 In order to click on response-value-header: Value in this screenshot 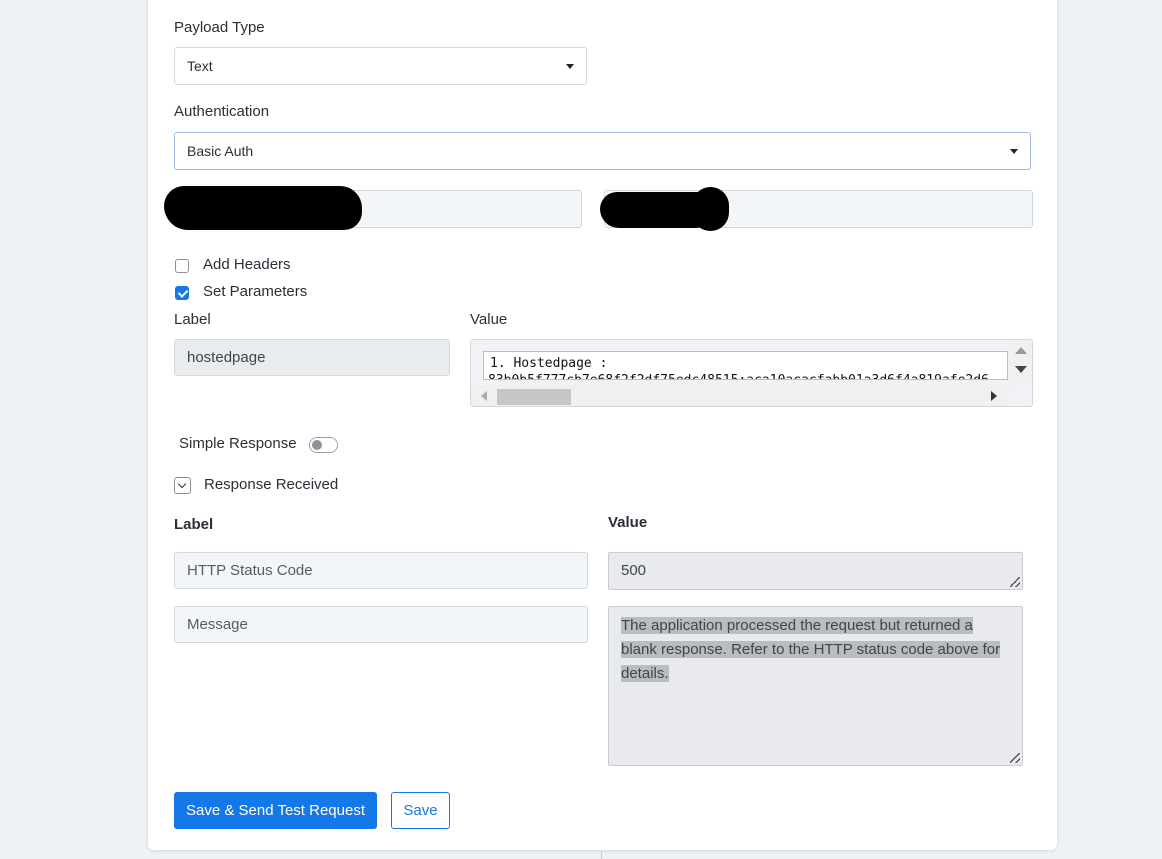, I will do `click(628, 522)`.